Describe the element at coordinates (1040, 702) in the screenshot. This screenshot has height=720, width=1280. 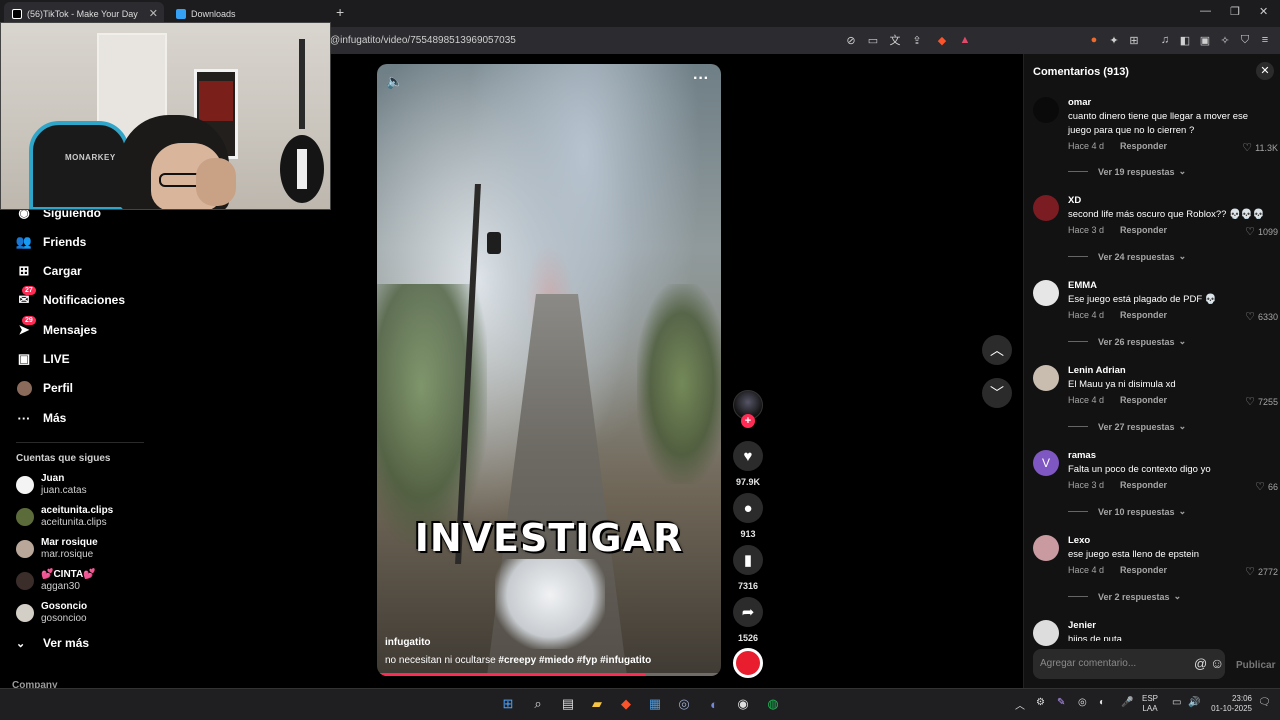
I see `tray-app-icon: ⚙` at that location.